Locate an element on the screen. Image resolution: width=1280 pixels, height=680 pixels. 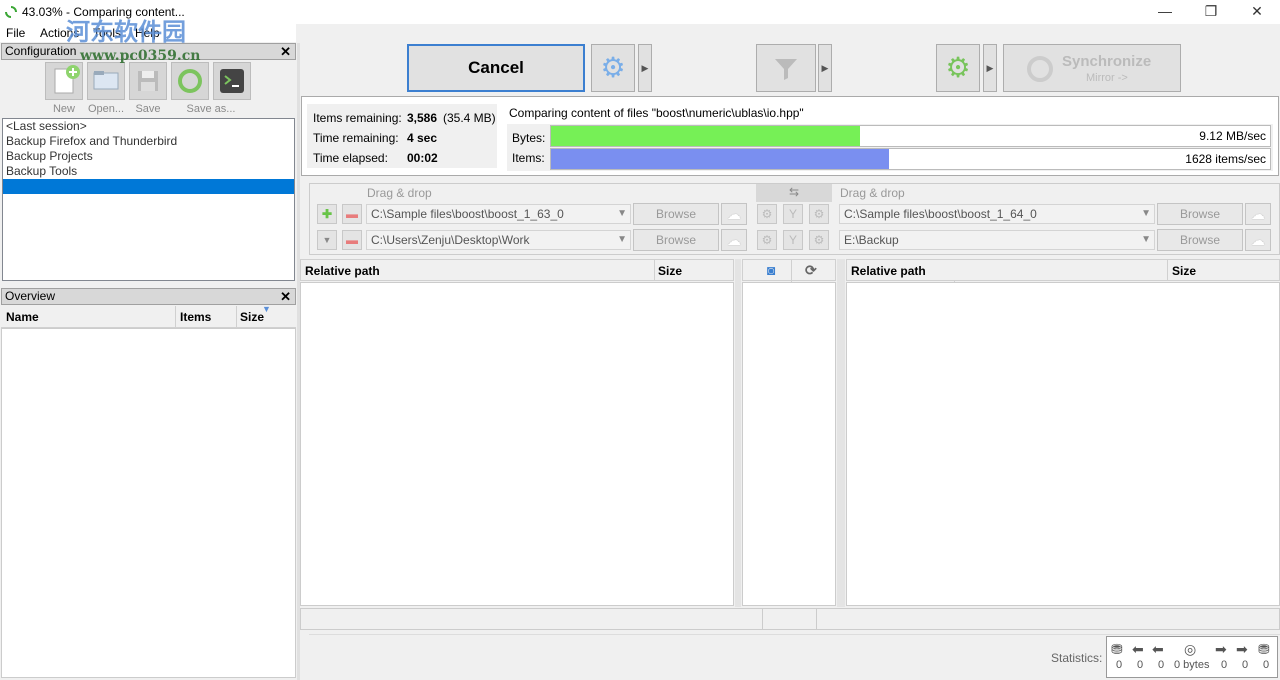
filter-icon is located at coordinates (786, 69).